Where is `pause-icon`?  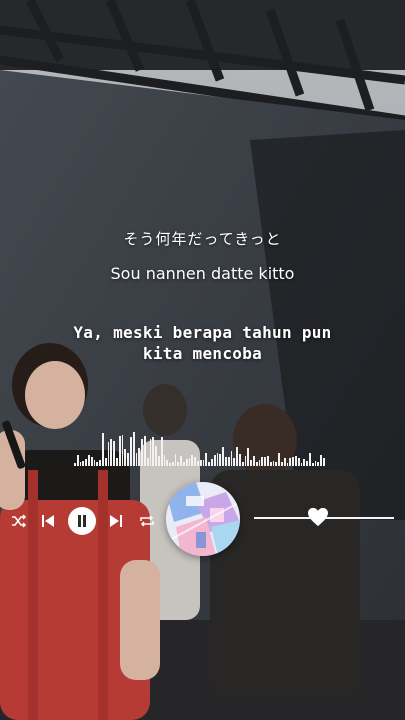
pause-icon is located at coordinates (82, 521).